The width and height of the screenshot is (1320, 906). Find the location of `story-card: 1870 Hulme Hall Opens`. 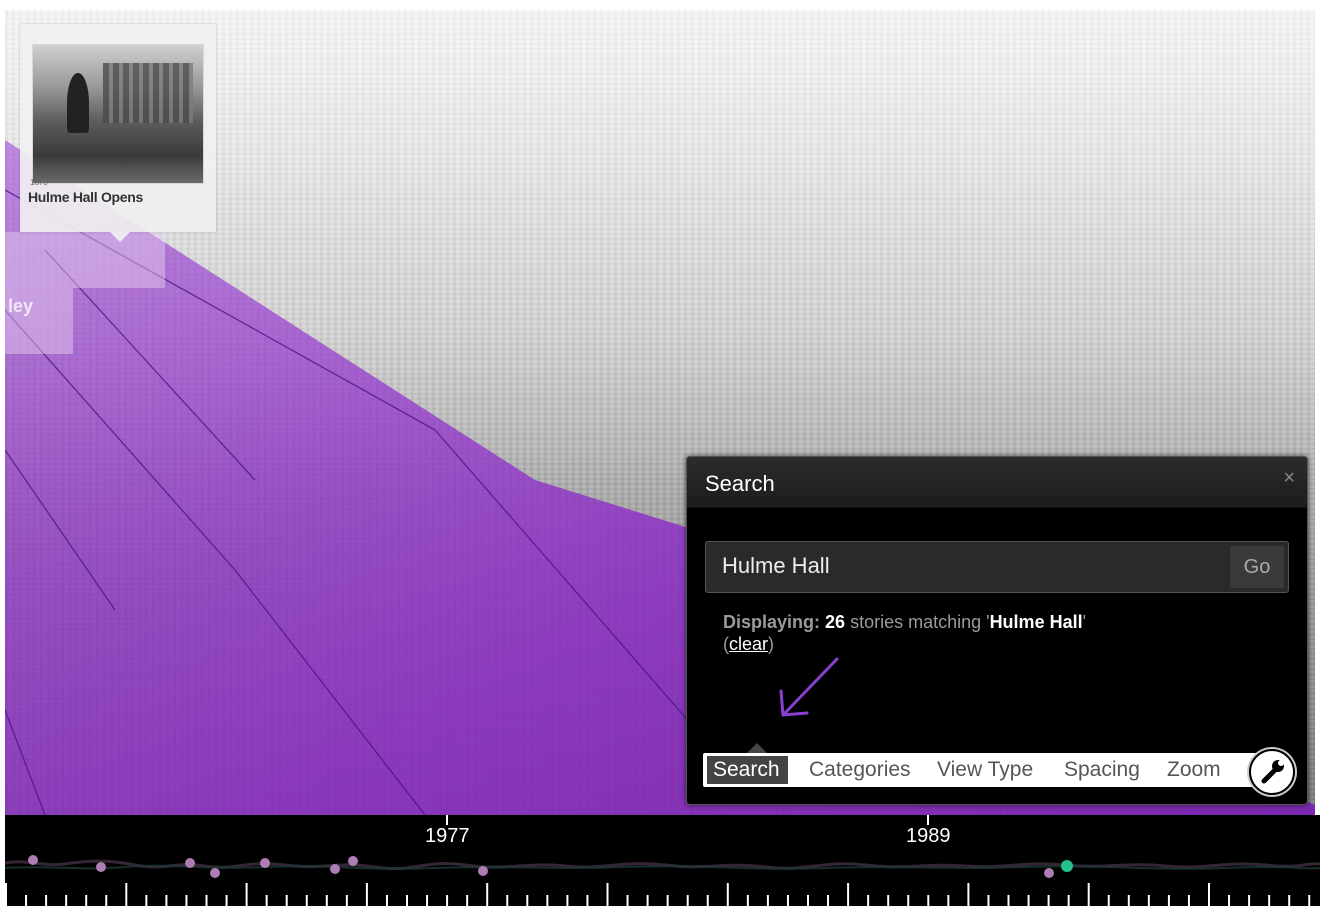

story-card: 1870 Hulme Hall Opens is located at coordinates (118, 128).